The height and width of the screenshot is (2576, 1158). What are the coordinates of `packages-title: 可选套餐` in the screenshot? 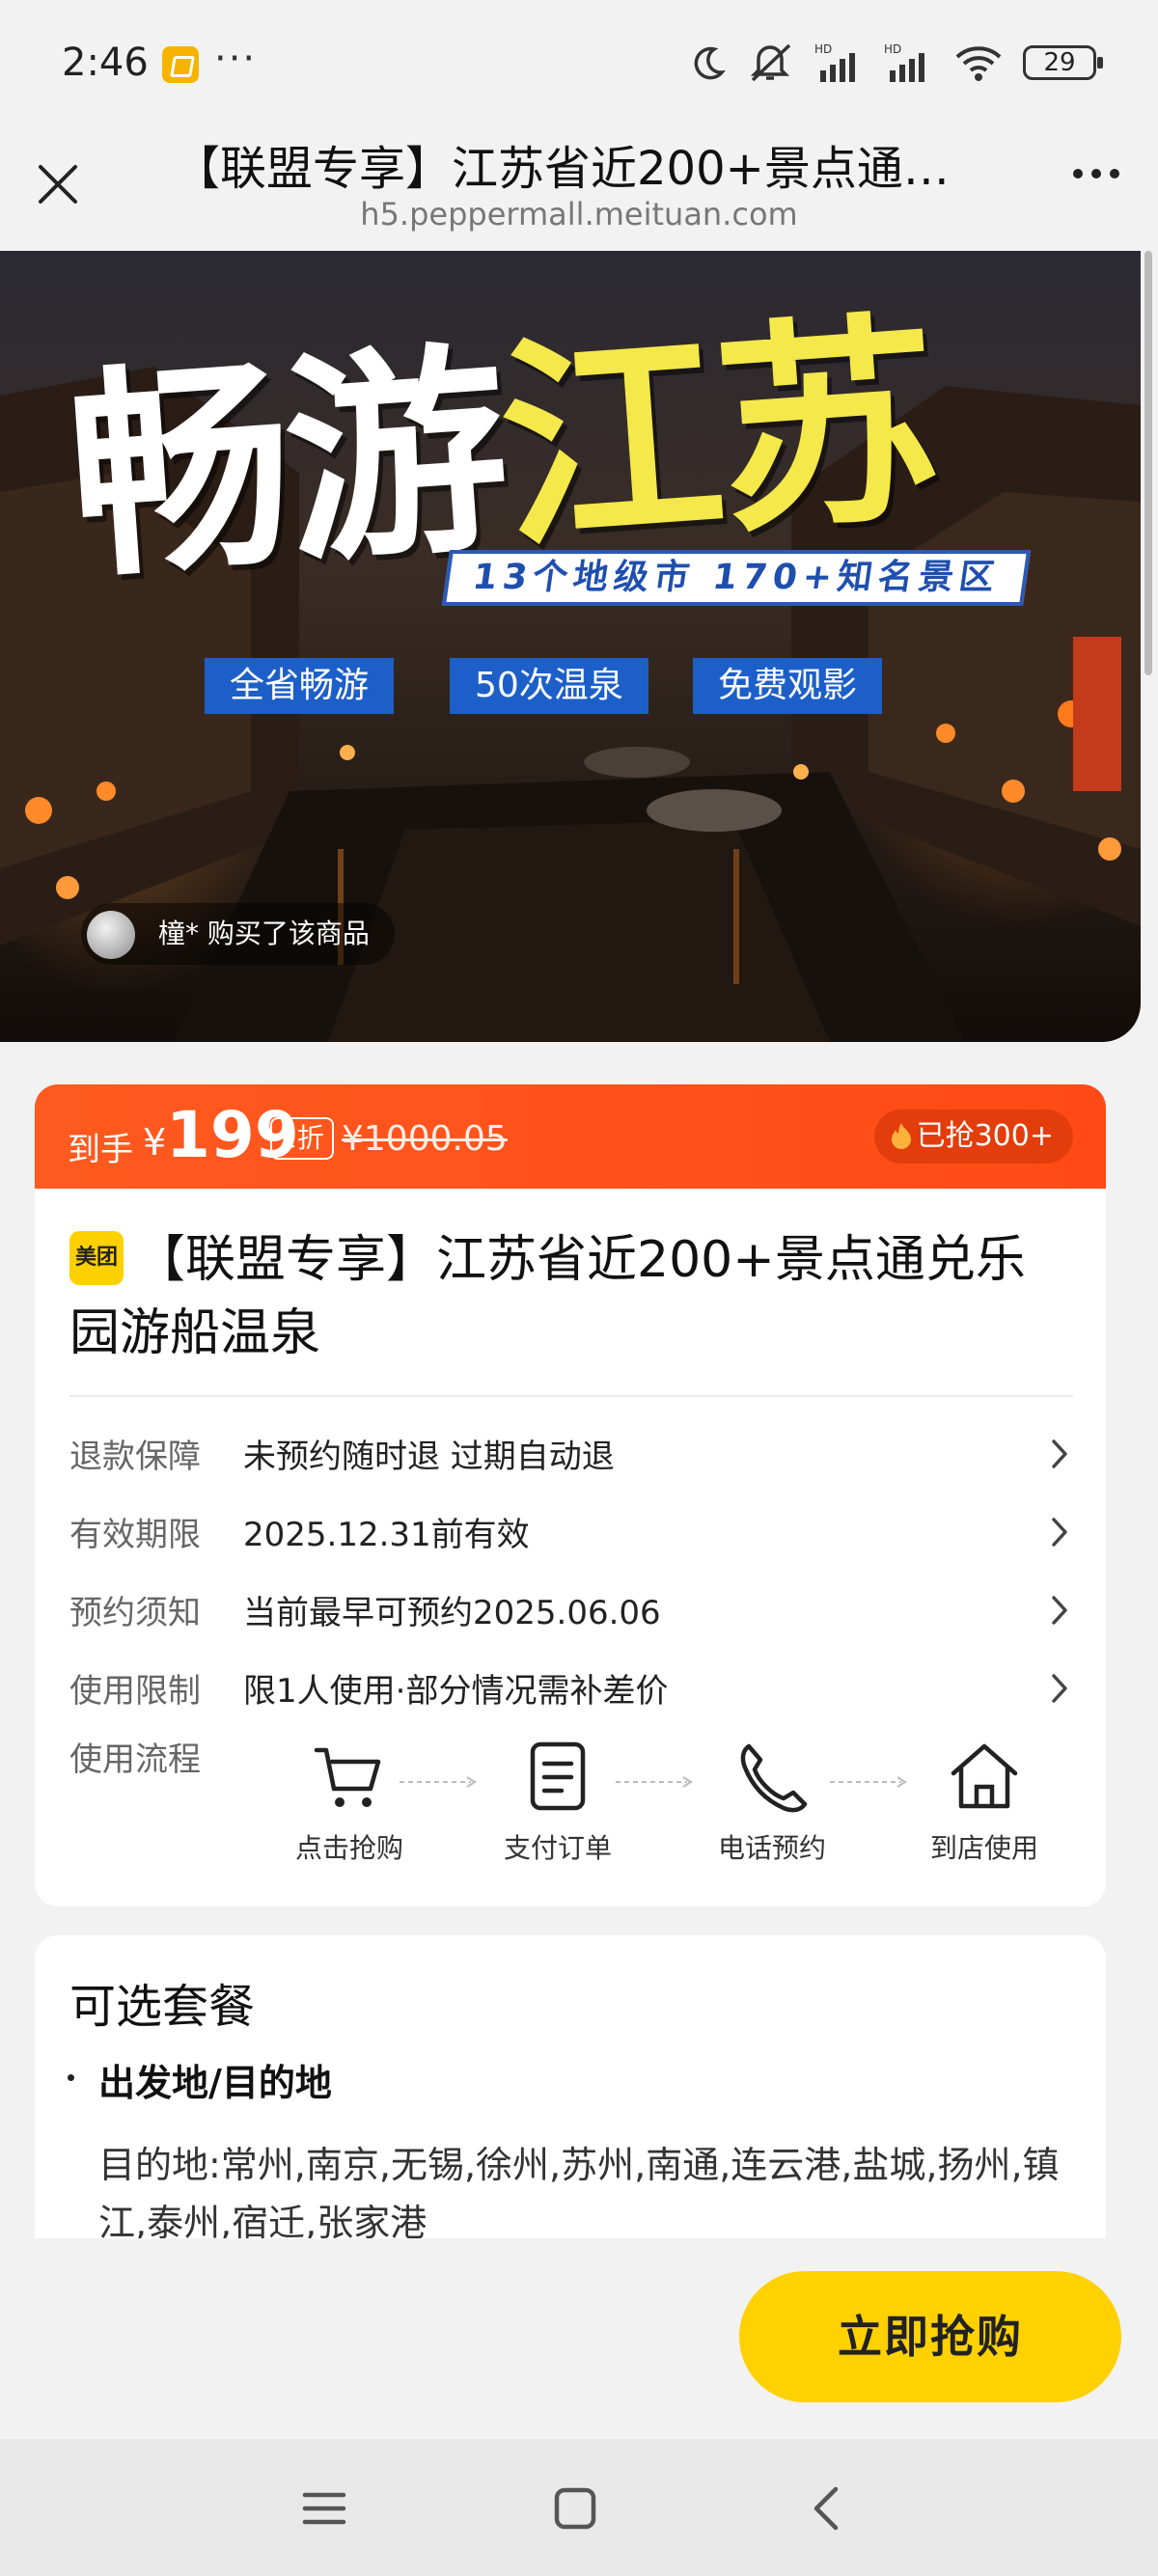 It's located at (162, 2007).